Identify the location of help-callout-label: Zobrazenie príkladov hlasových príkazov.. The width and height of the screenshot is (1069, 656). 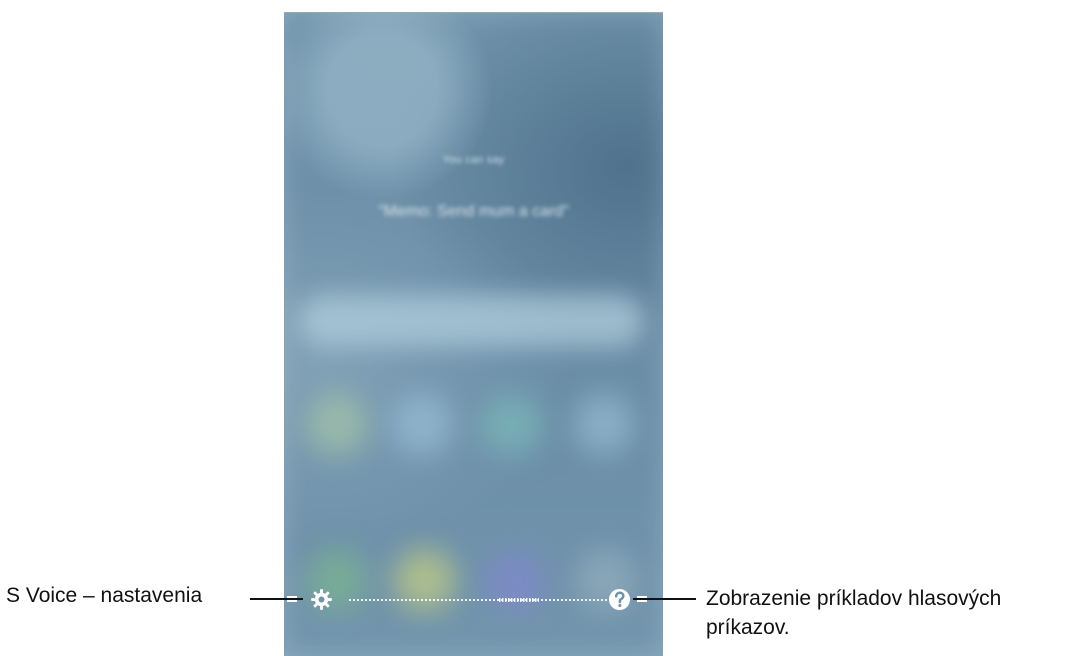
(854, 613).